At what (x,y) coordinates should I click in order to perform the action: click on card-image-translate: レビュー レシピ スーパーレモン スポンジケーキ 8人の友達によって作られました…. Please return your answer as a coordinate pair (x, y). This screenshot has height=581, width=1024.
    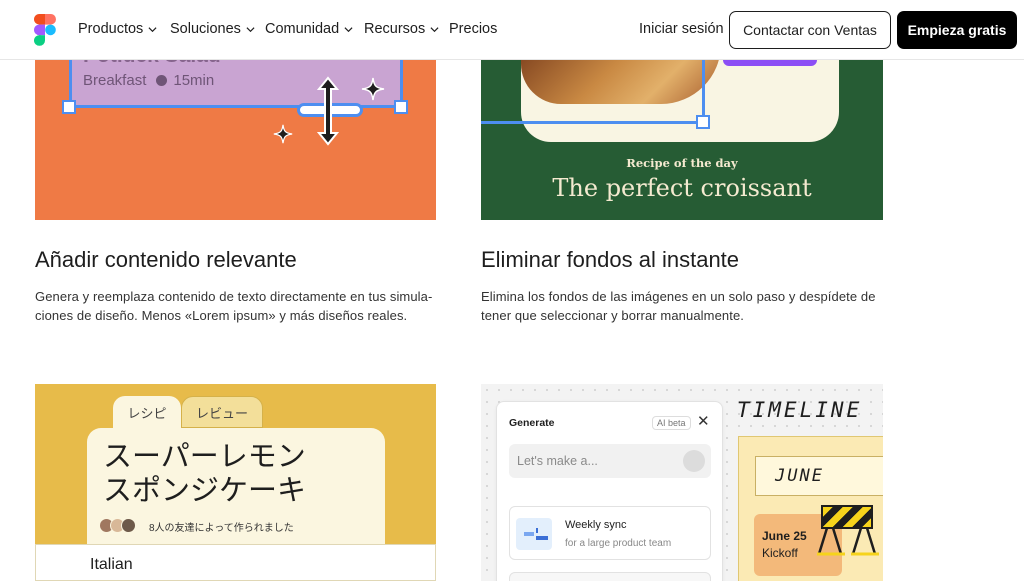
    Looking at the image, I should click on (235, 482).